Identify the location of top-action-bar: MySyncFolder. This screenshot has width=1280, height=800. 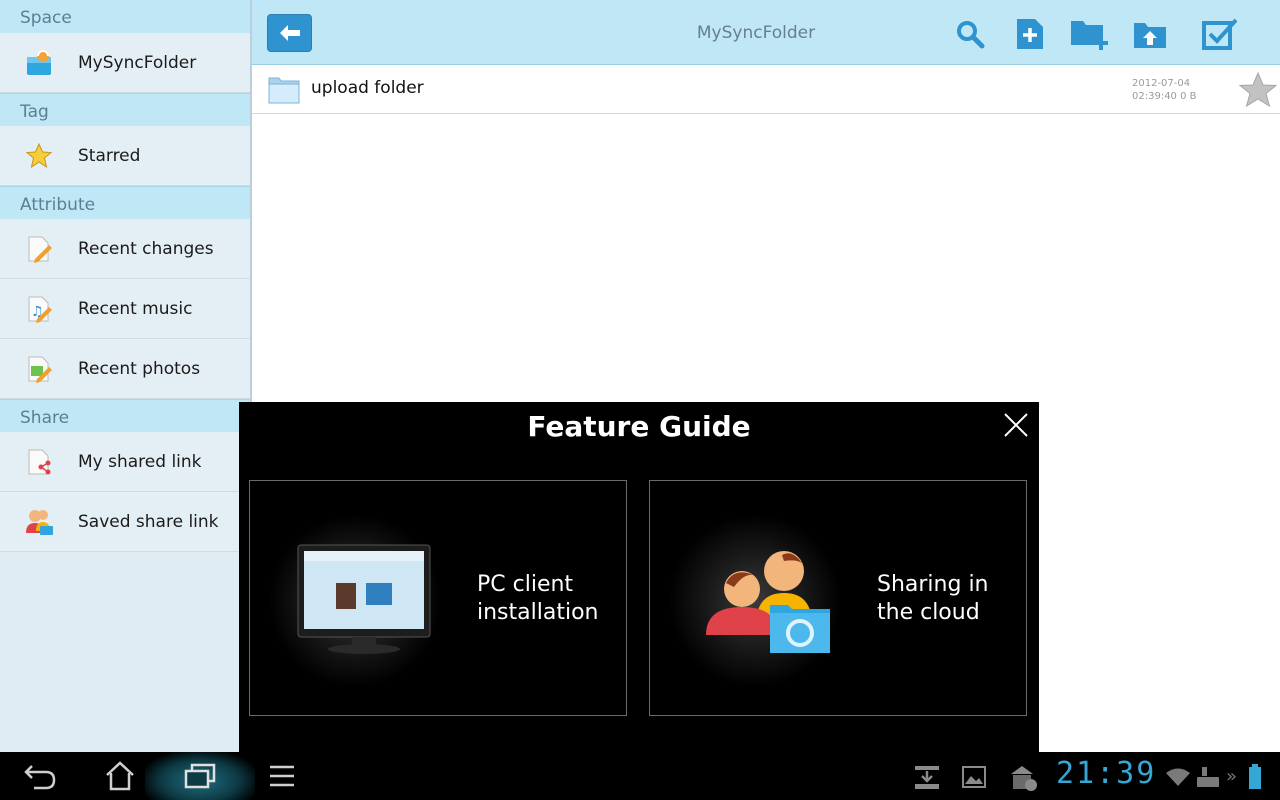
(766, 32).